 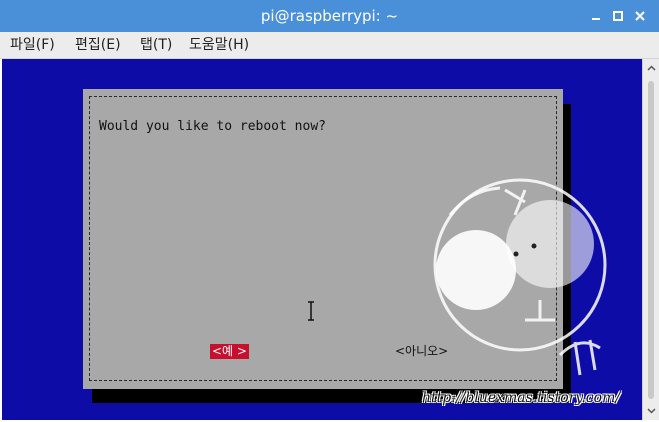 I want to click on menu-bar: 파일(F) 편집(E) 탭(T) 도움말(H), so click(x=329, y=45).